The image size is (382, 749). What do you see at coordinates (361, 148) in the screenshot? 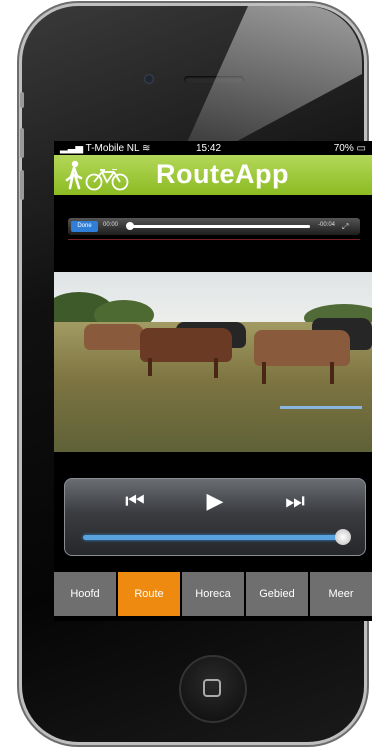
I see `battery-icon: ▭` at bounding box center [361, 148].